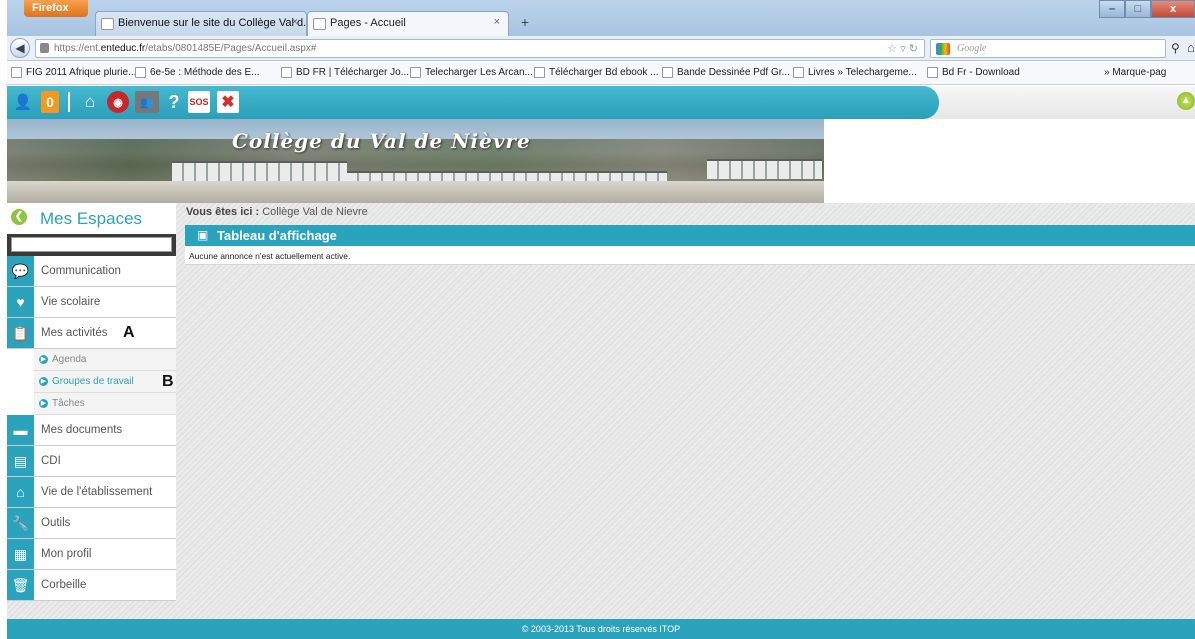 This screenshot has height=639, width=1195. What do you see at coordinates (43, 359) in the screenshot?
I see `chevron-right-icon: ▶` at bounding box center [43, 359].